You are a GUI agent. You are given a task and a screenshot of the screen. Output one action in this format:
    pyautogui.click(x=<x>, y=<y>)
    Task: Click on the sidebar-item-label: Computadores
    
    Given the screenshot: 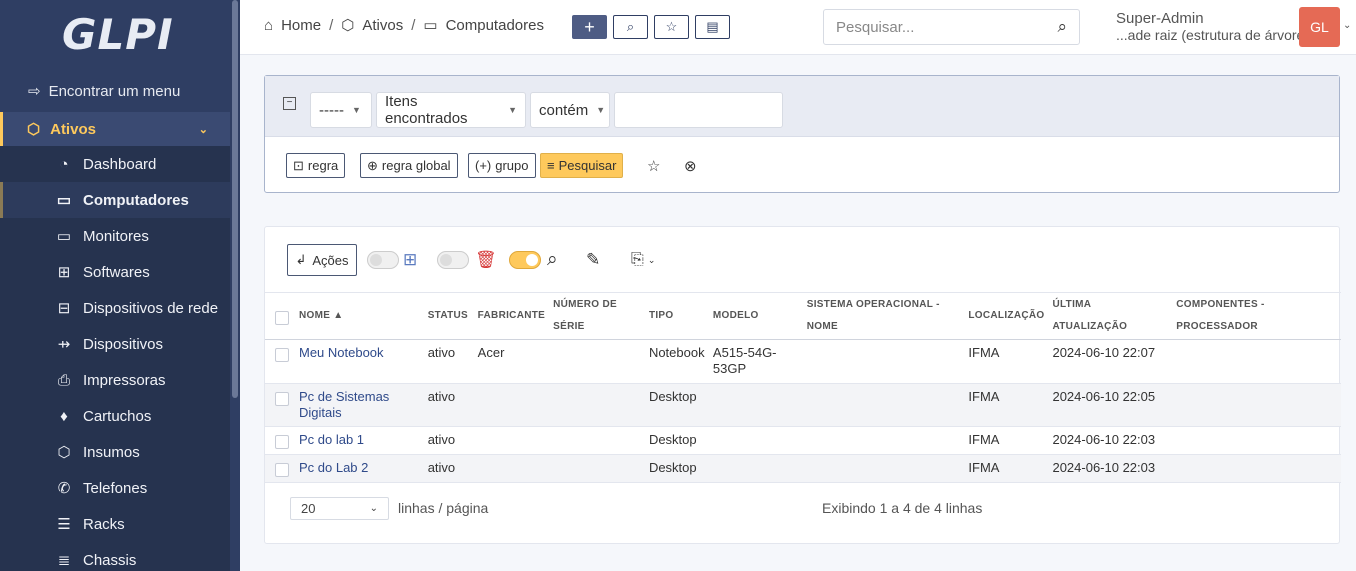 What is the action you would take?
    pyautogui.click(x=136, y=200)
    